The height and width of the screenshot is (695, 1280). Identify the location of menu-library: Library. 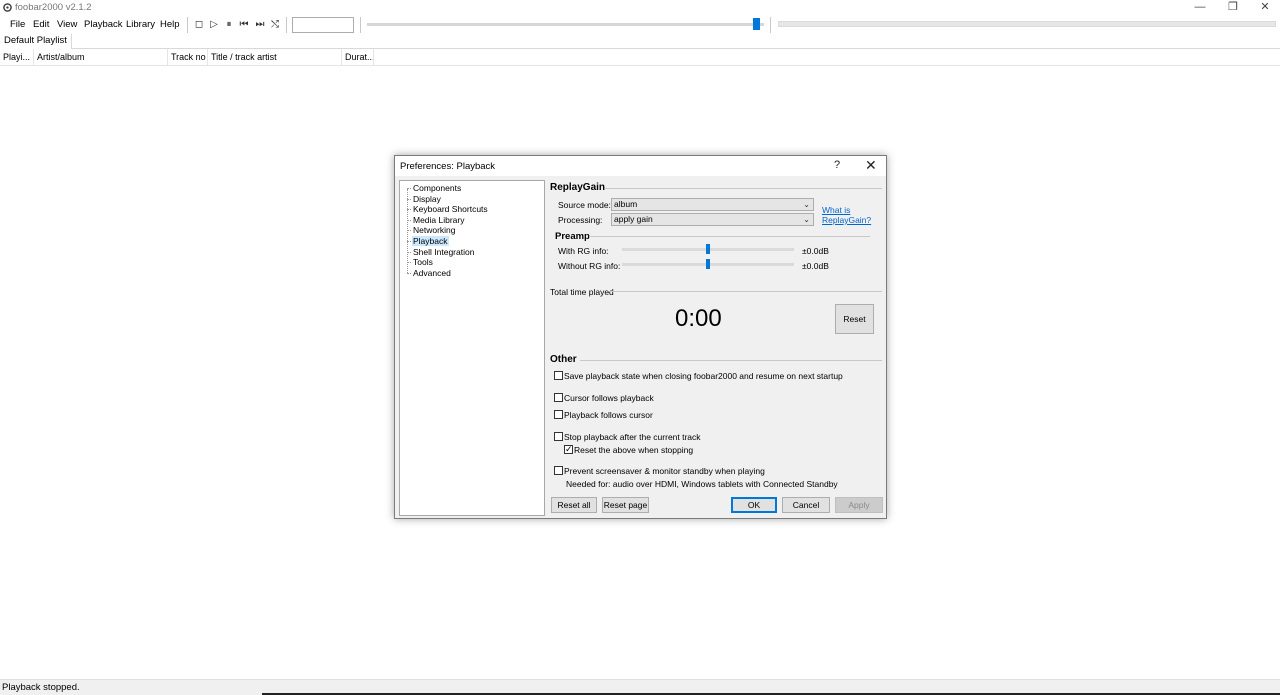
(140, 24).